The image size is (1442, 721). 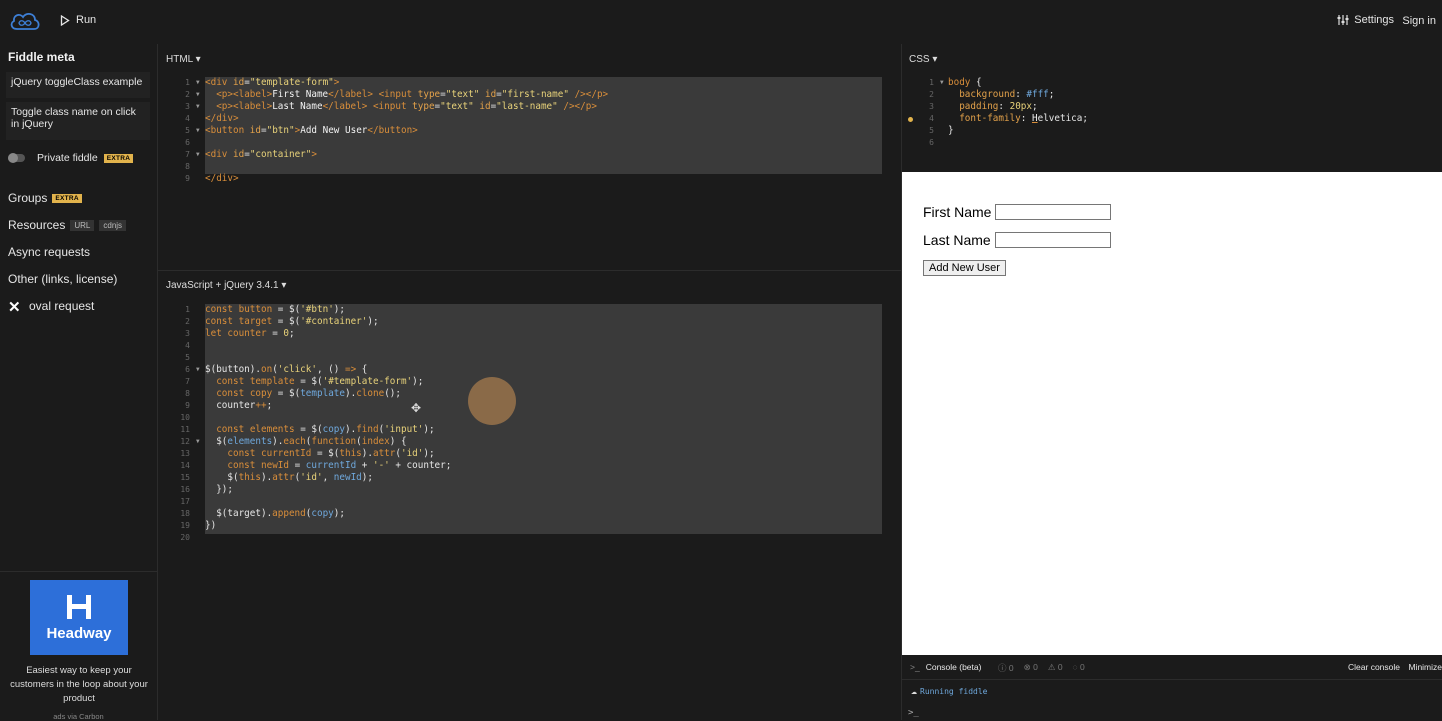 What do you see at coordinates (1374, 20) in the screenshot?
I see `settings-label: Settings` at bounding box center [1374, 20].